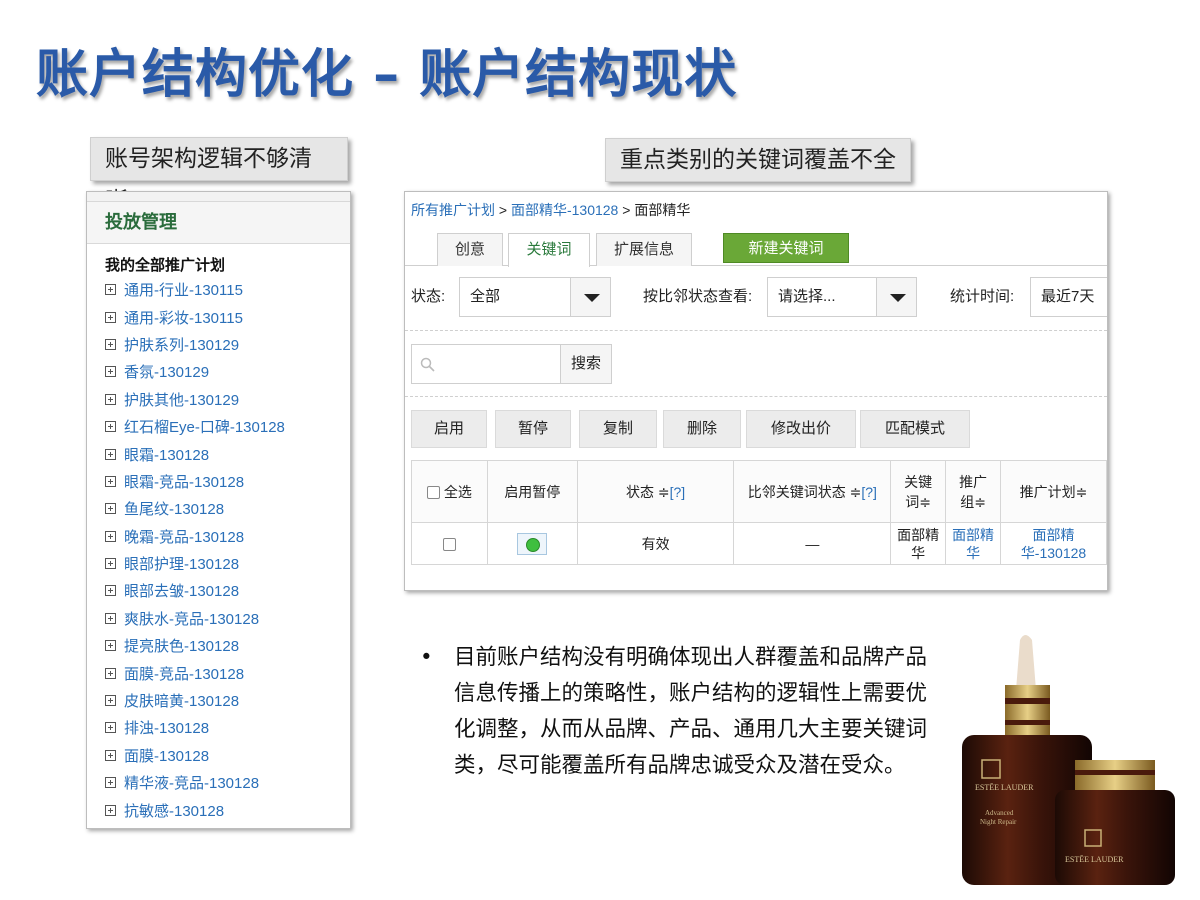  I want to click on pause-button: 暂停, so click(533, 429).